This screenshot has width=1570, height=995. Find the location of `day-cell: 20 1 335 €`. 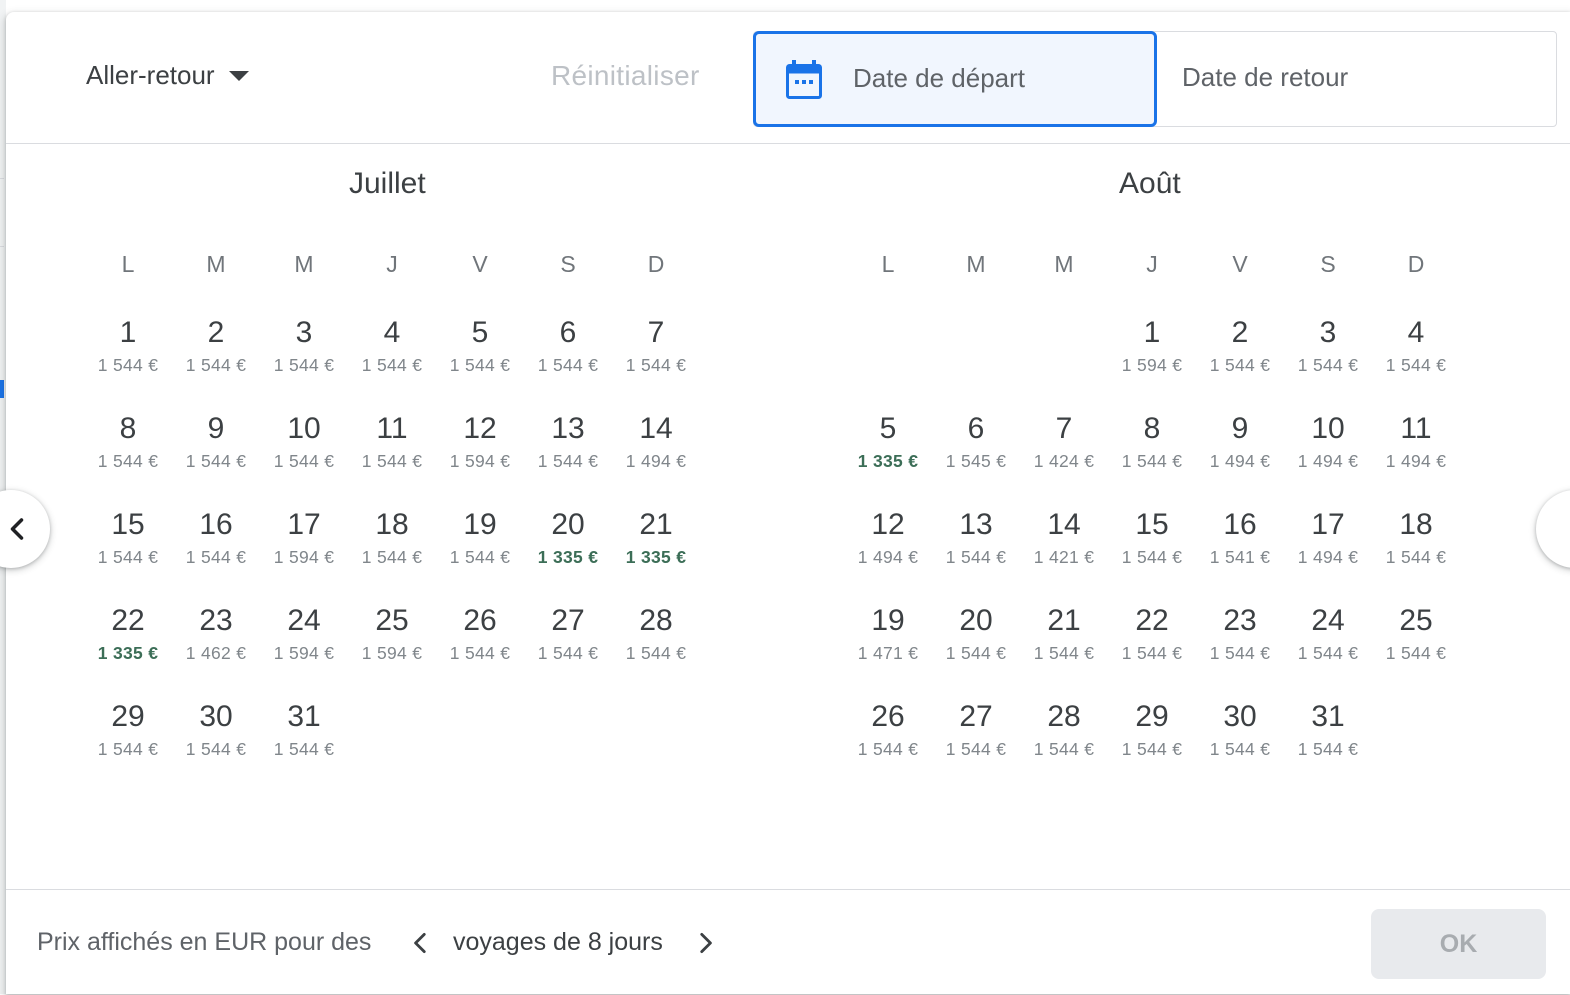

day-cell: 20 1 335 € is located at coordinates (568, 553).